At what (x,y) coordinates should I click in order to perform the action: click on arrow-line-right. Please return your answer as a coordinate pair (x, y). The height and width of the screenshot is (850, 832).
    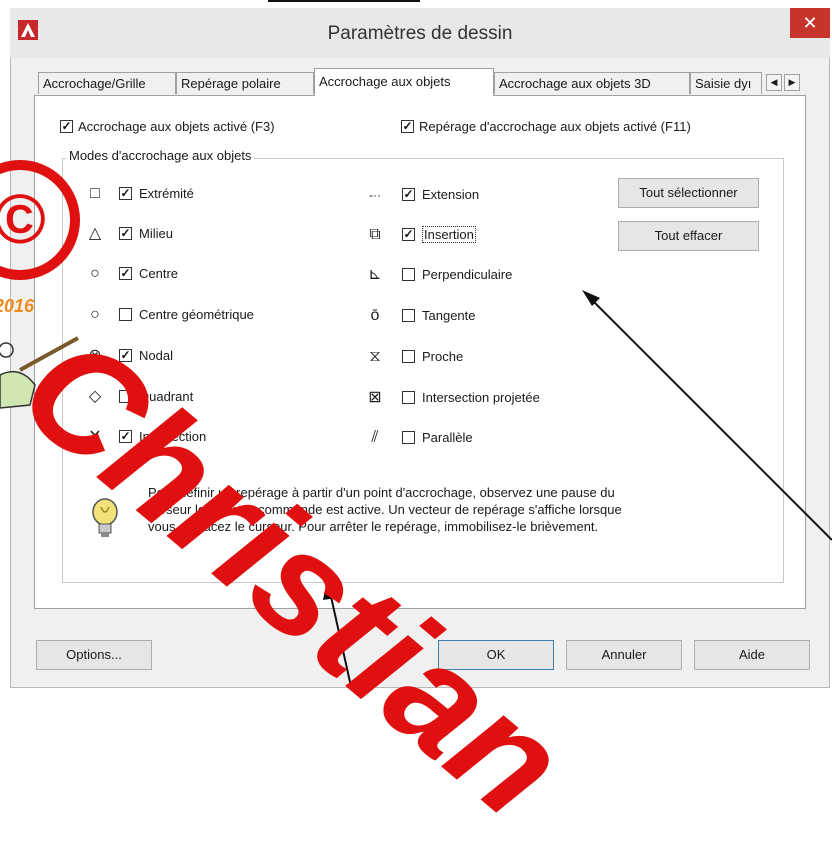
    Looking at the image, I should click on (710, 419).